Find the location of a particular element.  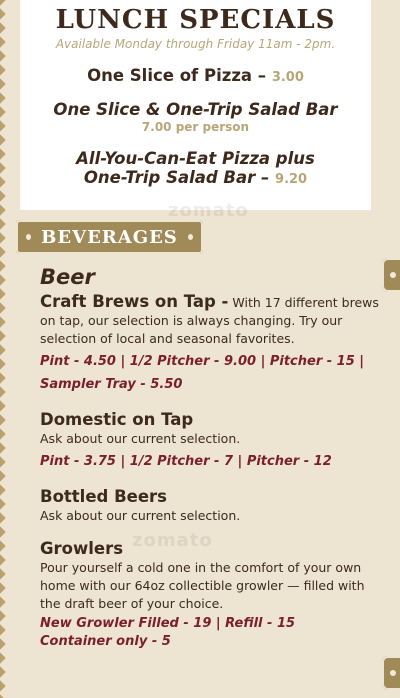

special-item-1-price: 3.00 is located at coordinates (287, 77).